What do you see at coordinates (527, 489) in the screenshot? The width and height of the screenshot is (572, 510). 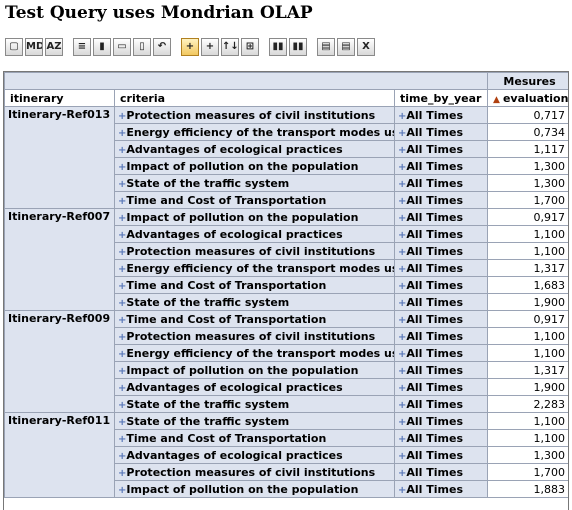 I see `evaluation-cell: 1,883` at bounding box center [527, 489].